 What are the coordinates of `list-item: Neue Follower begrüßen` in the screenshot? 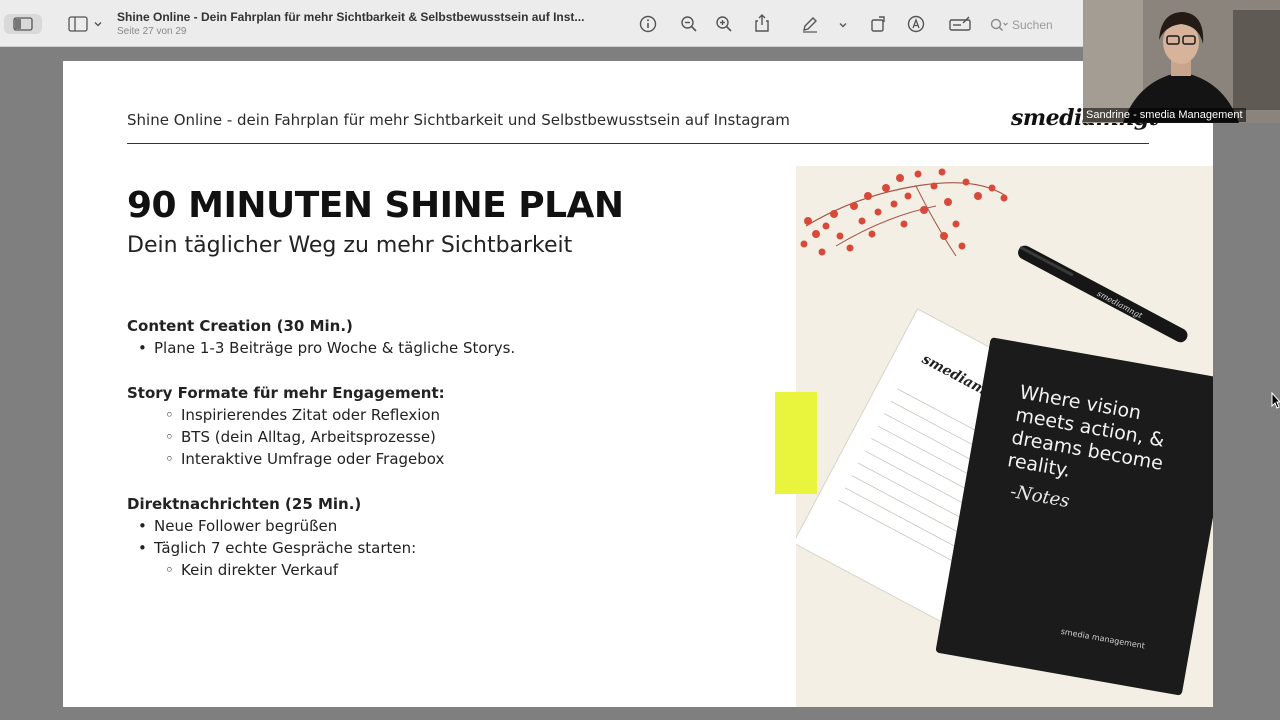 It's located at (321, 526).